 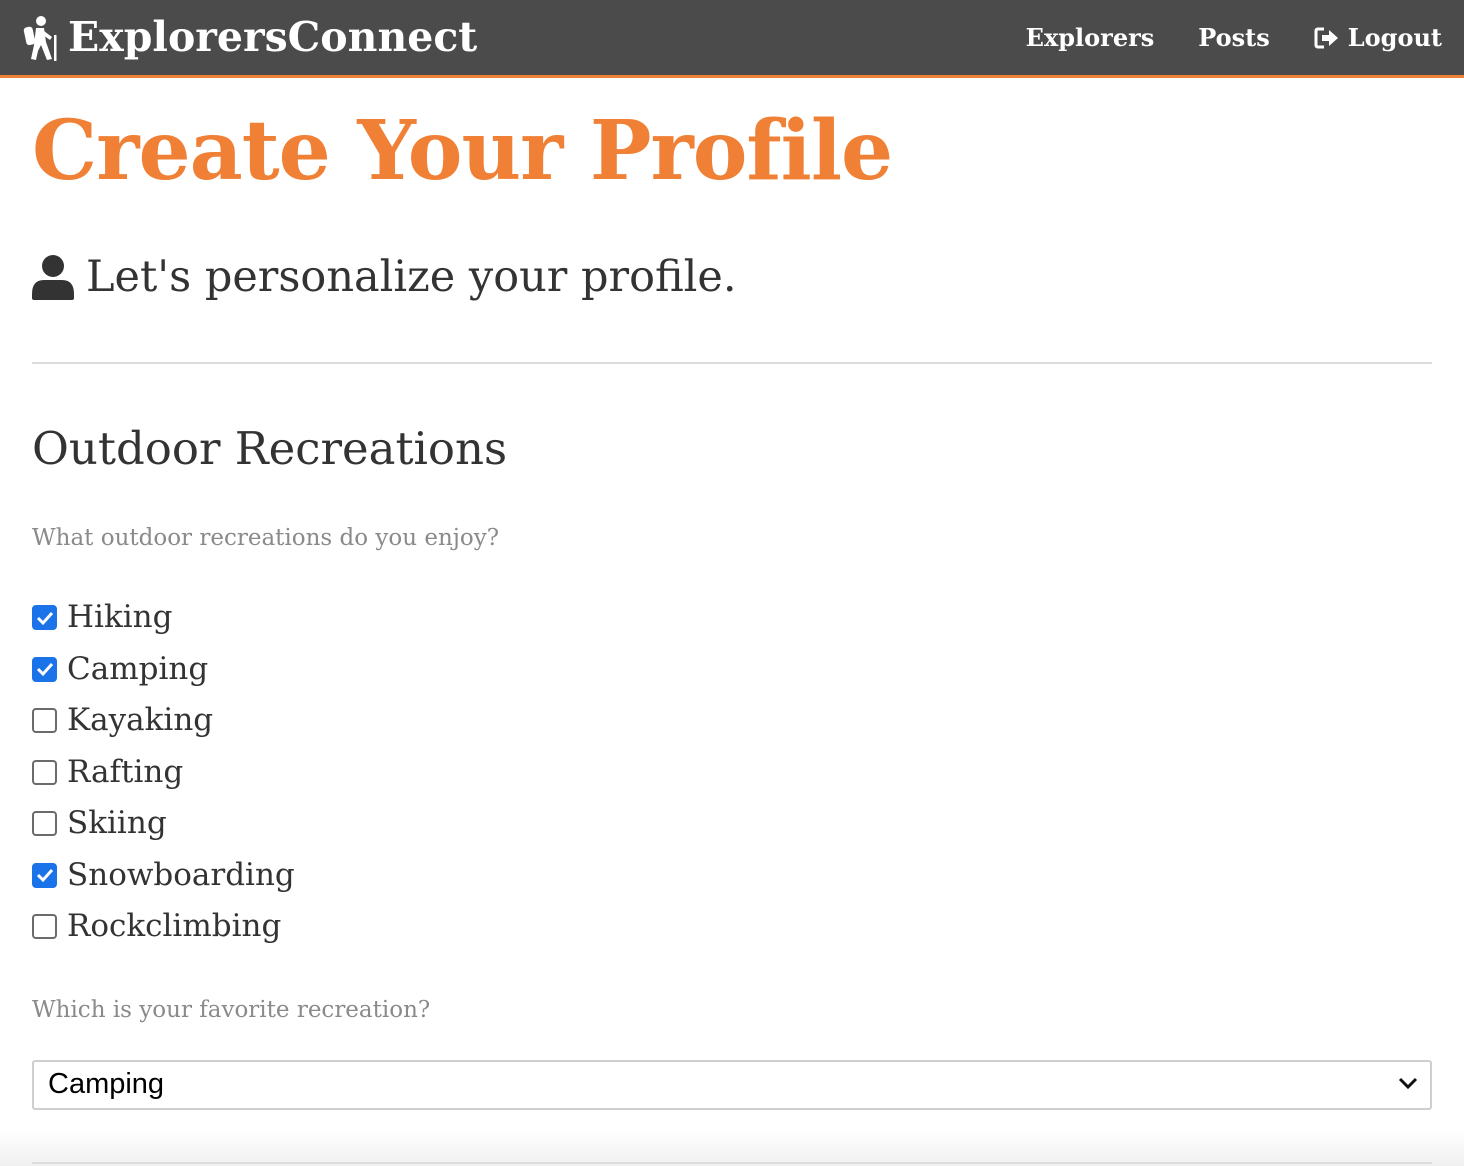 What do you see at coordinates (231, 1009) in the screenshot?
I see `favorite-question: Which is your favorite recreation?` at bounding box center [231, 1009].